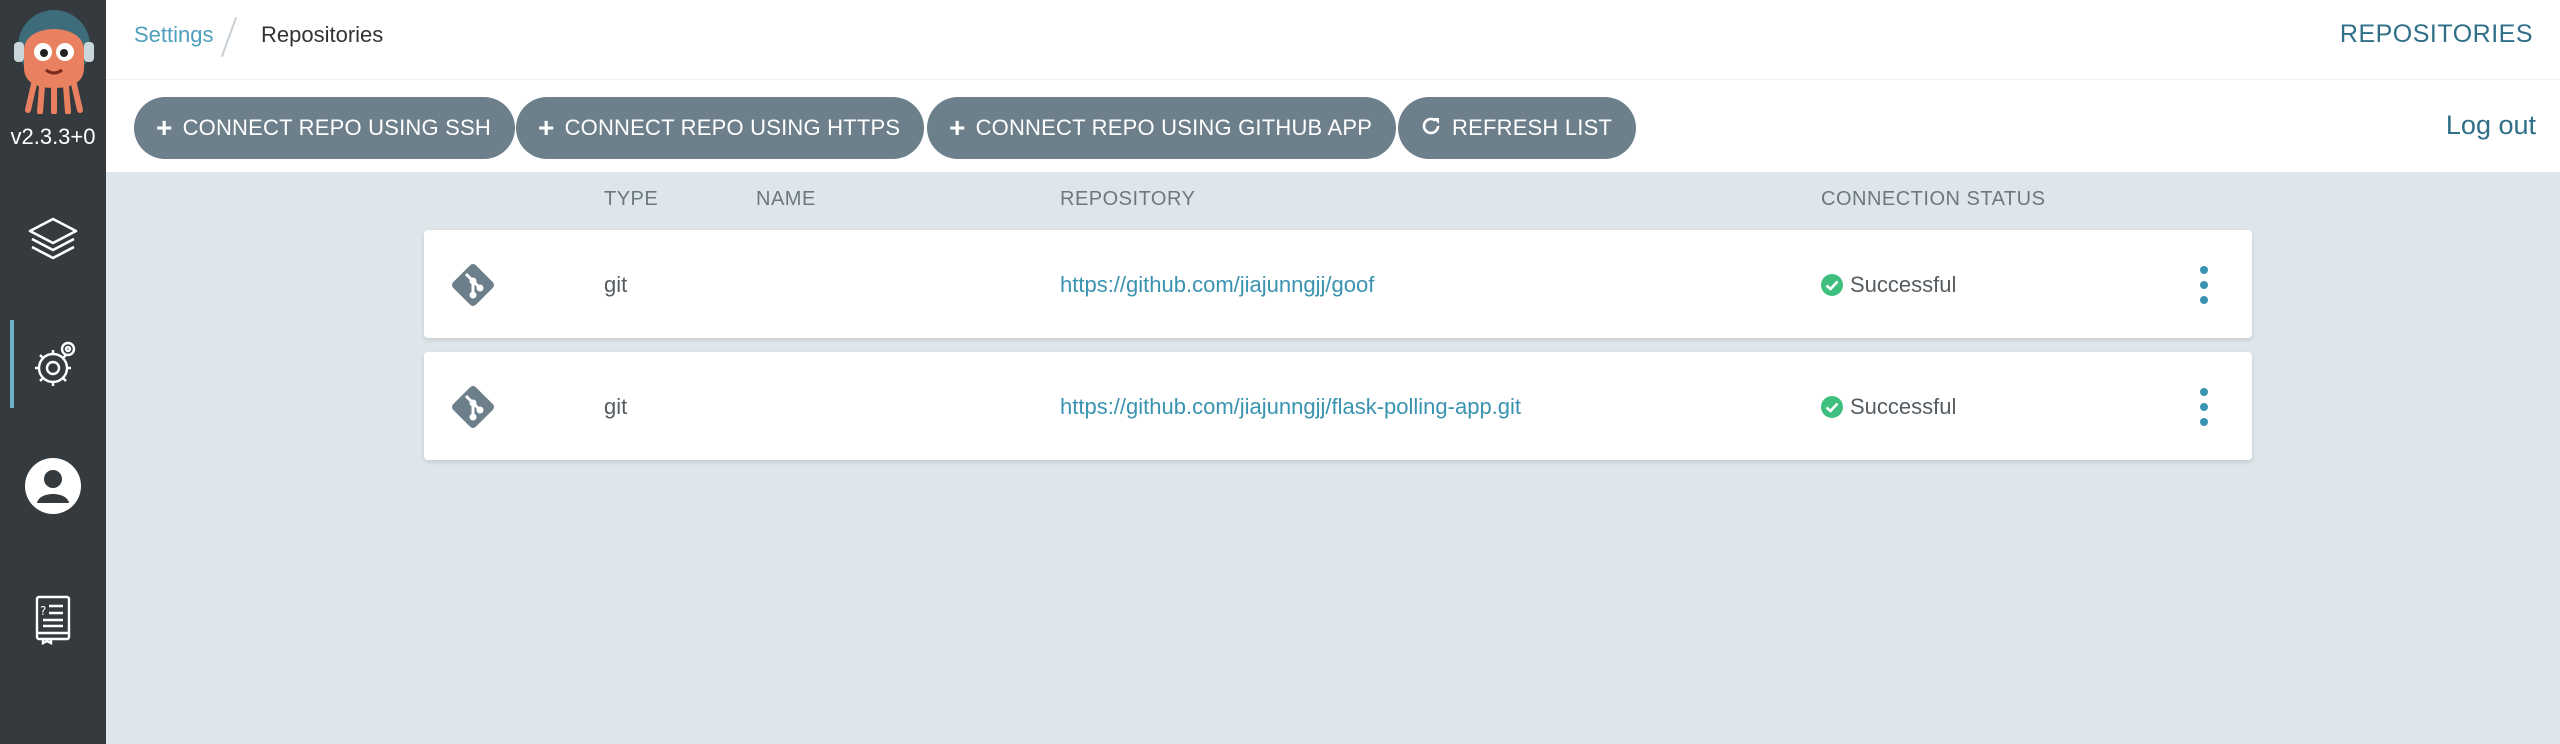 The width and height of the screenshot is (2560, 744). What do you see at coordinates (786, 199) in the screenshot?
I see `column-header-name: NAME` at bounding box center [786, 199].